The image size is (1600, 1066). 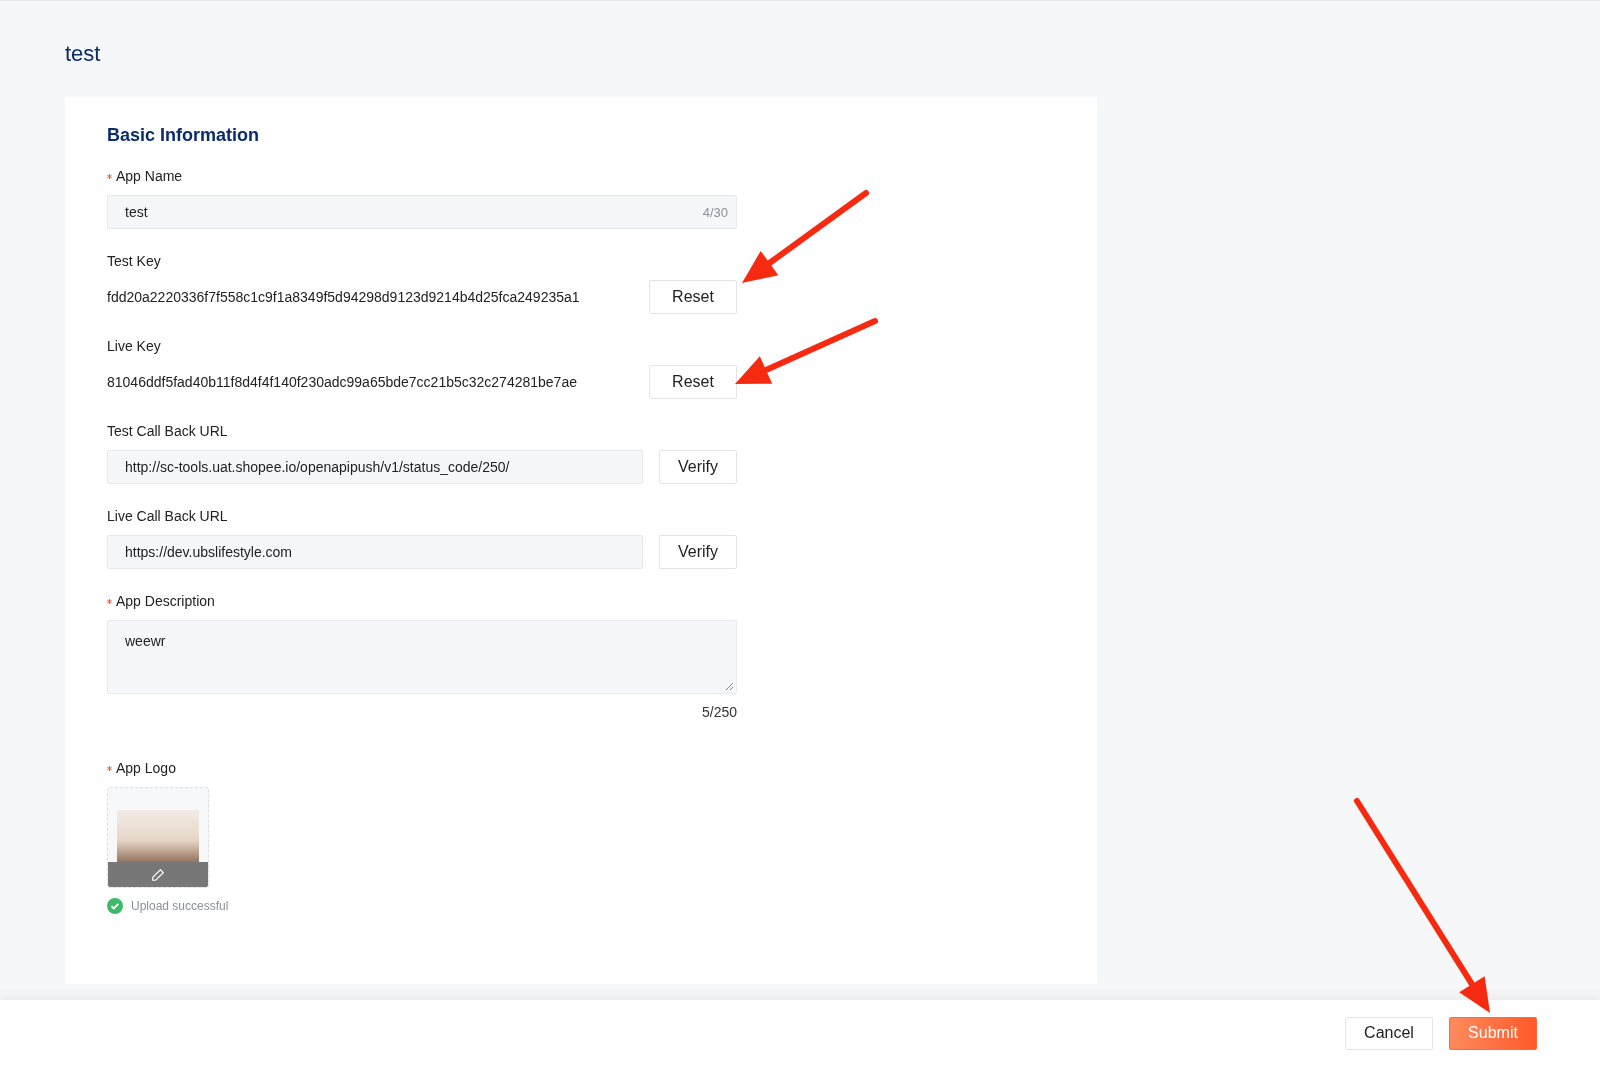 I want to click on pencil-icon, so click(x=158, y=874).